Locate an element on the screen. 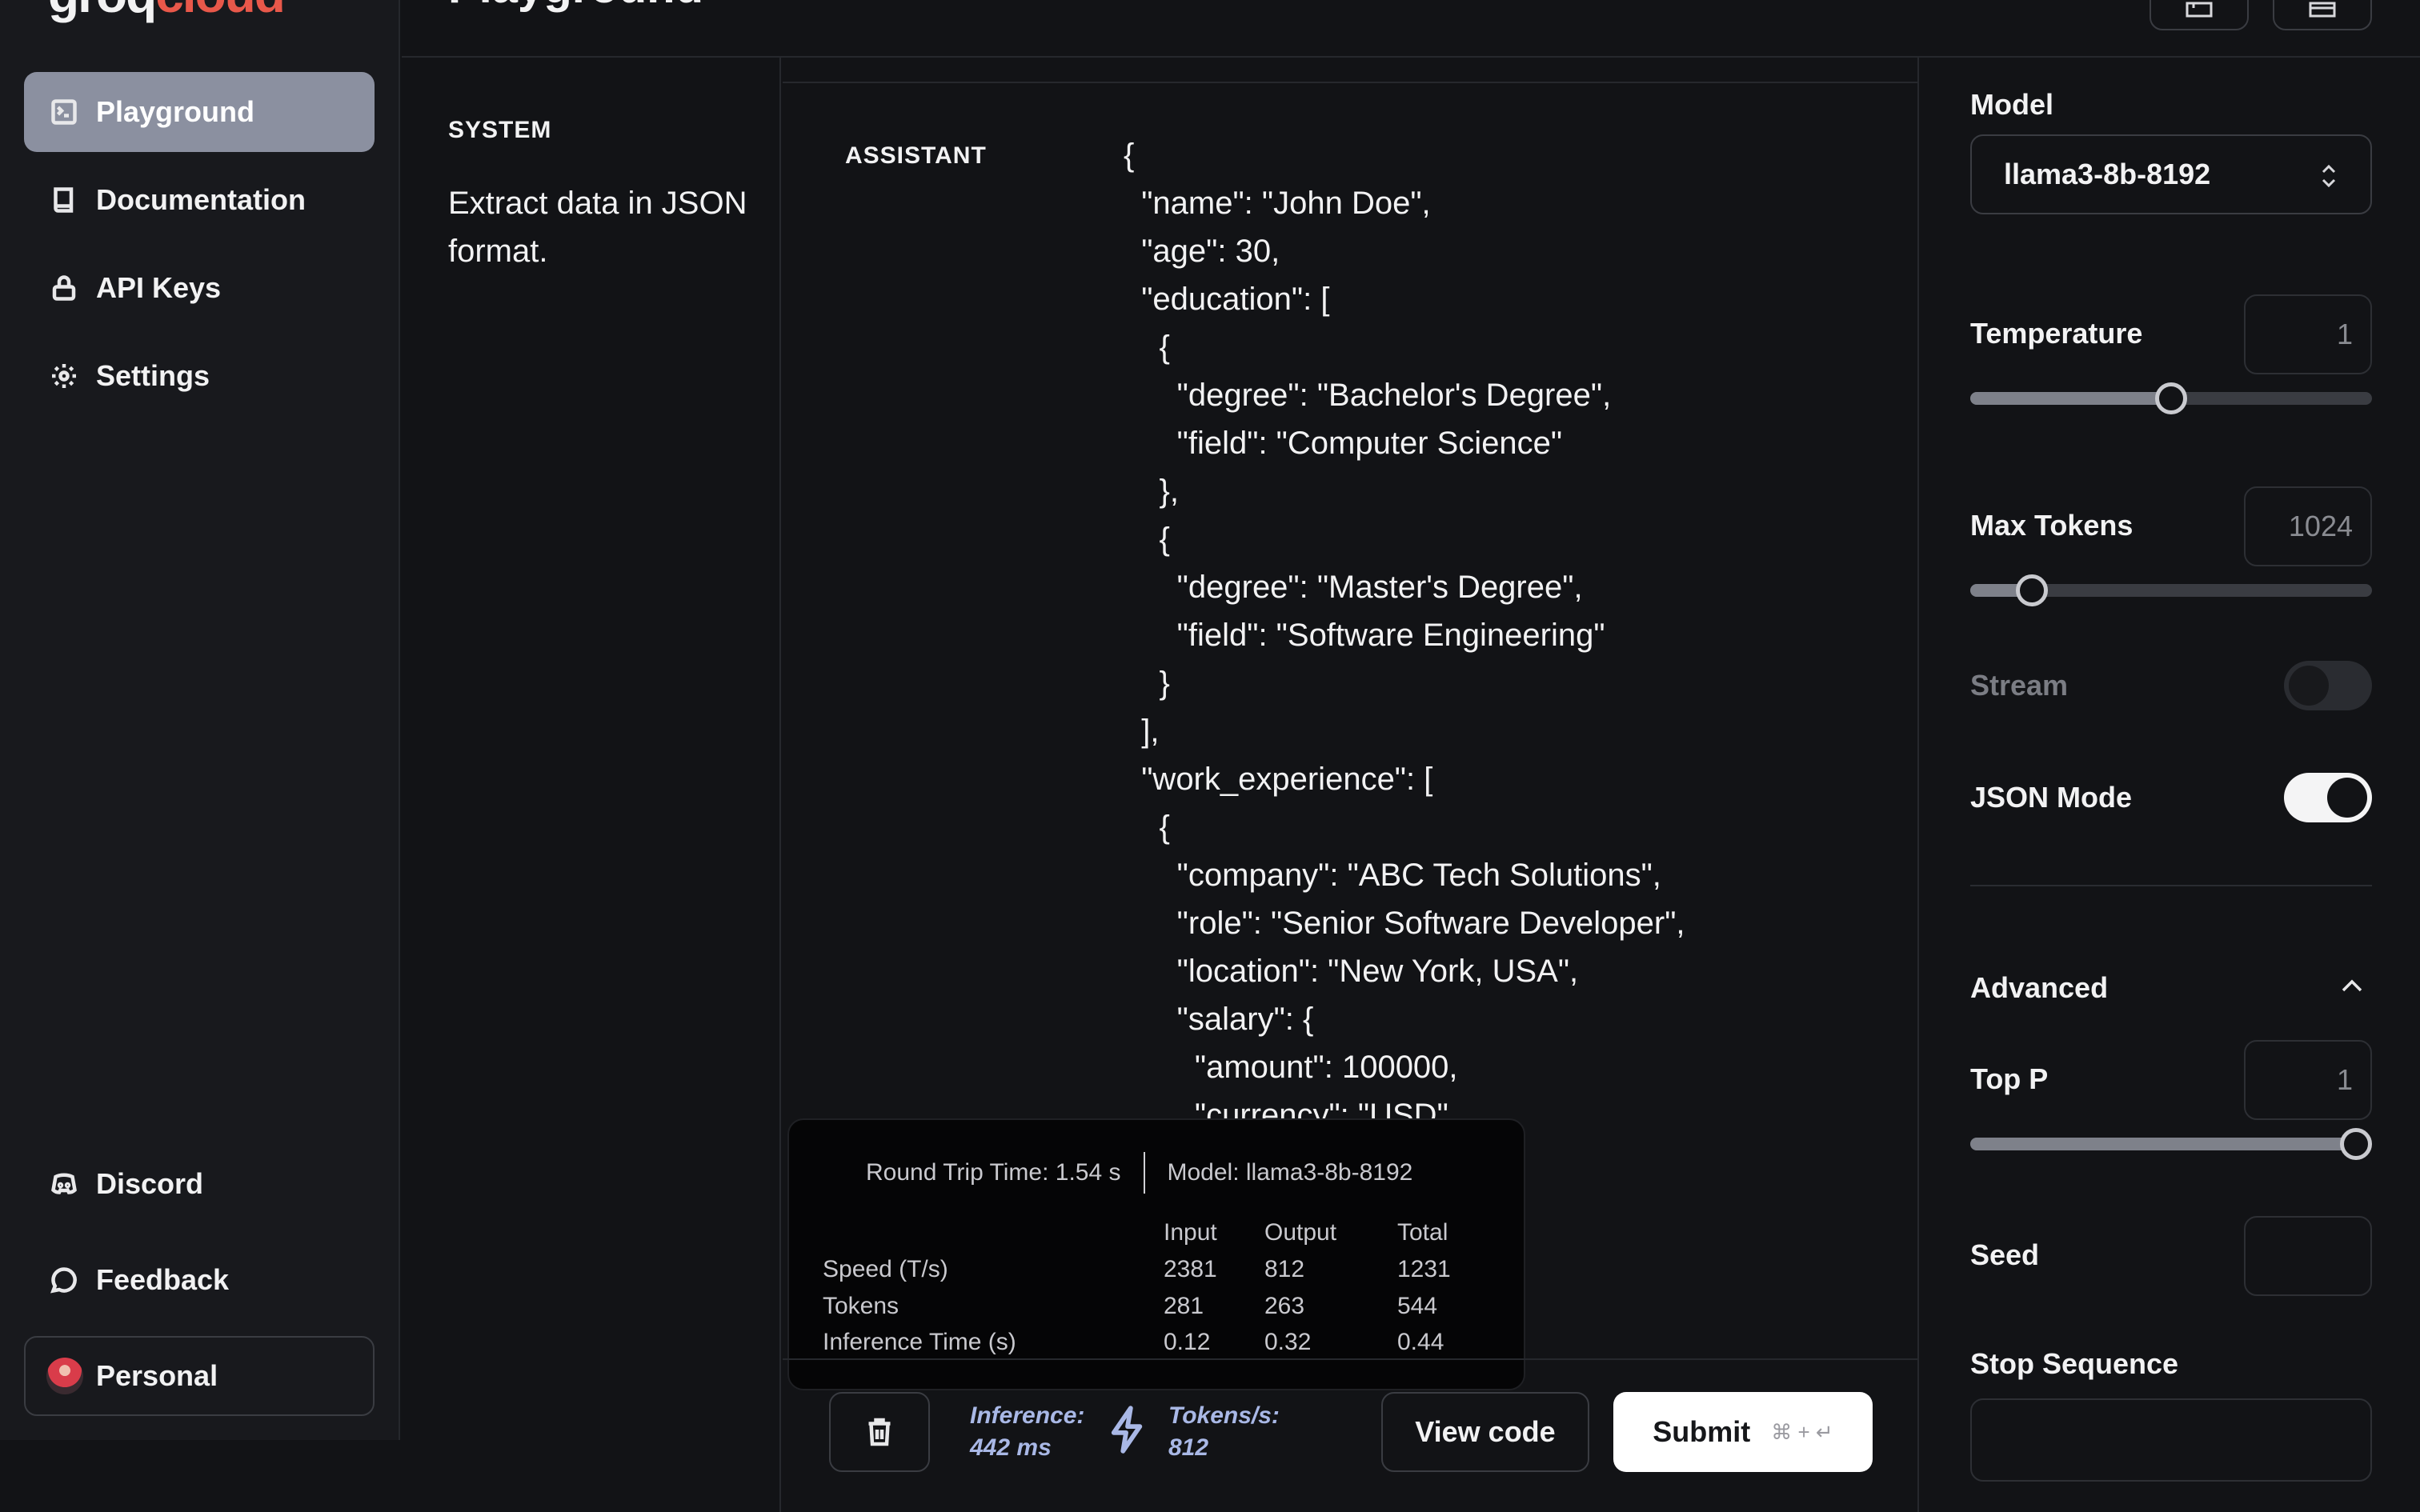 This screenshot has height=1512, width=2420. system-prompt: Extract data in JSON format. is located at coordinates (600, 227).